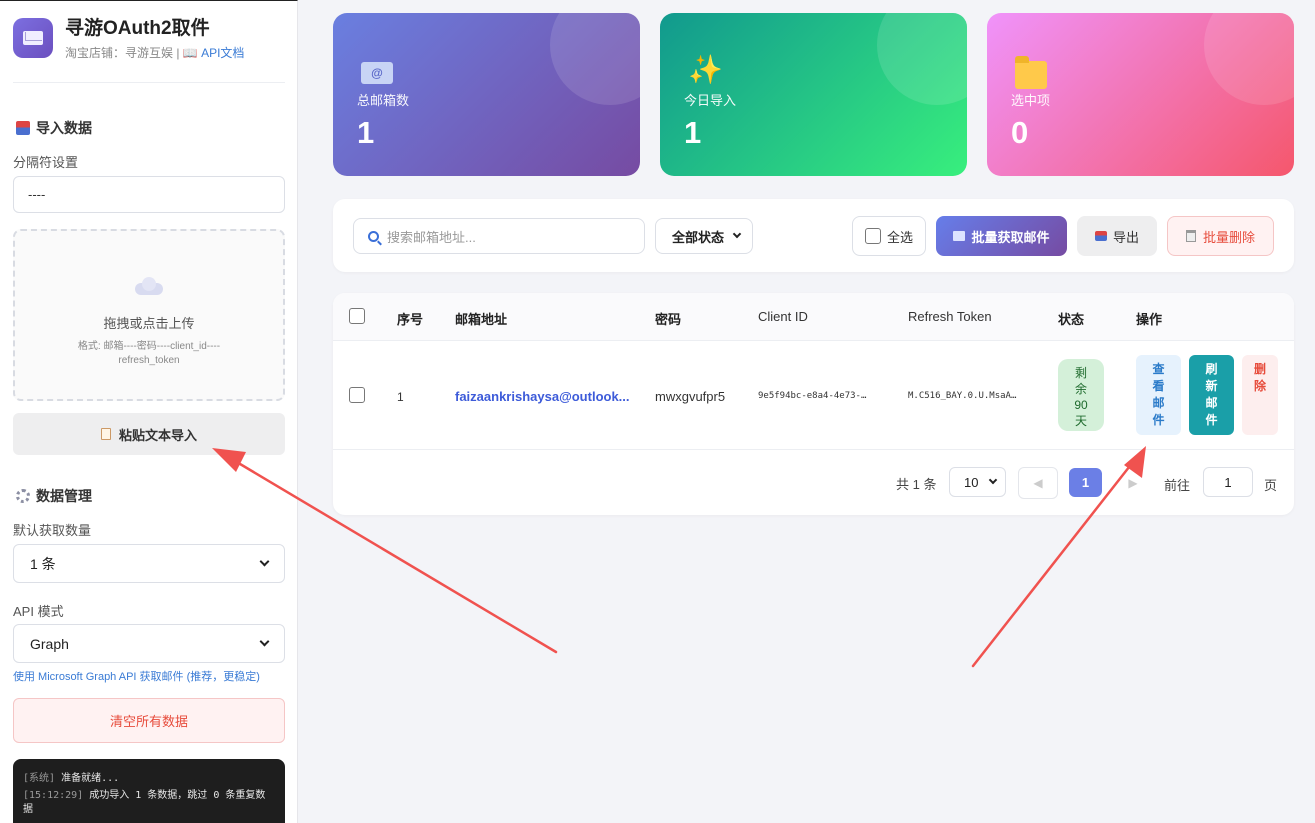  What do you see at coordinates (23, 496) in the screenshot?
I see `gear-icon` at bounding box center [23, 496].